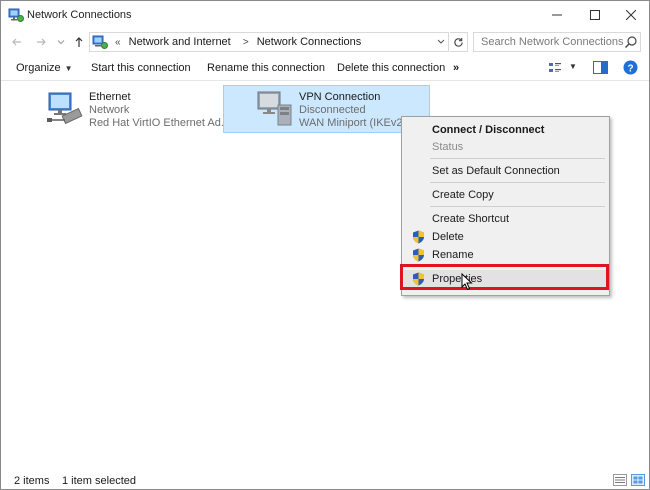 This screenshot has width=650, height=490. I want to click on minimize-icon, so click(557, 15).